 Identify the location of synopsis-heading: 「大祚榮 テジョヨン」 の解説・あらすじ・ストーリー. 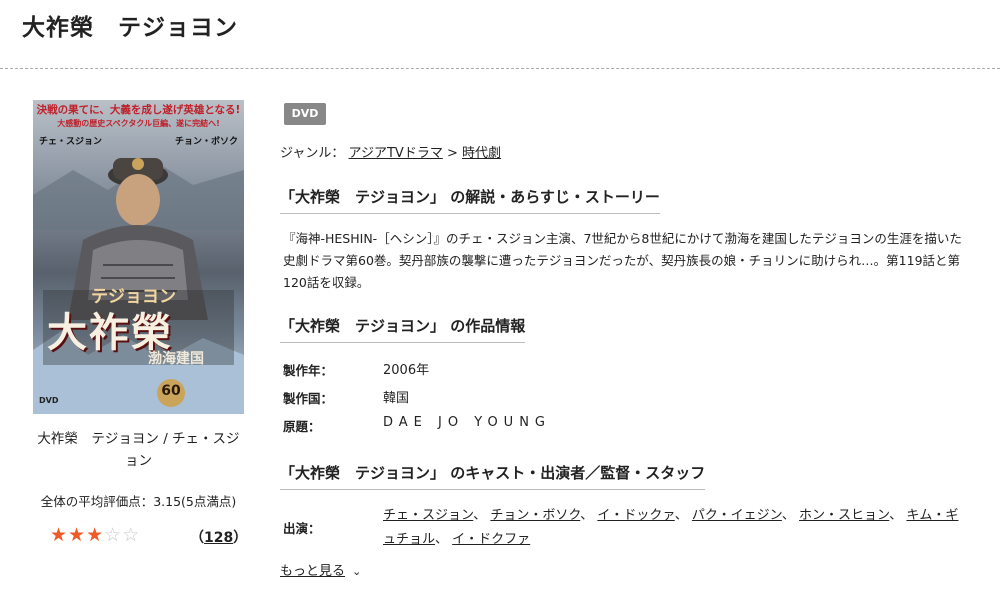
(470, 200).